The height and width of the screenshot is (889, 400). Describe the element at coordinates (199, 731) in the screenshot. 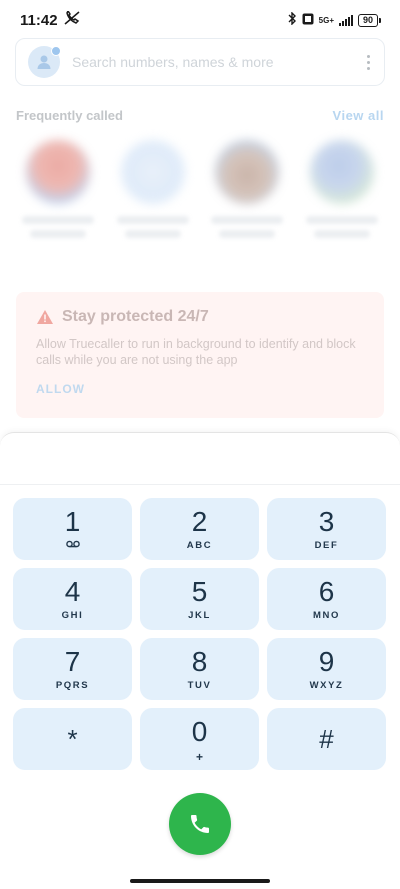

I see `key-digit: 0` at that location.